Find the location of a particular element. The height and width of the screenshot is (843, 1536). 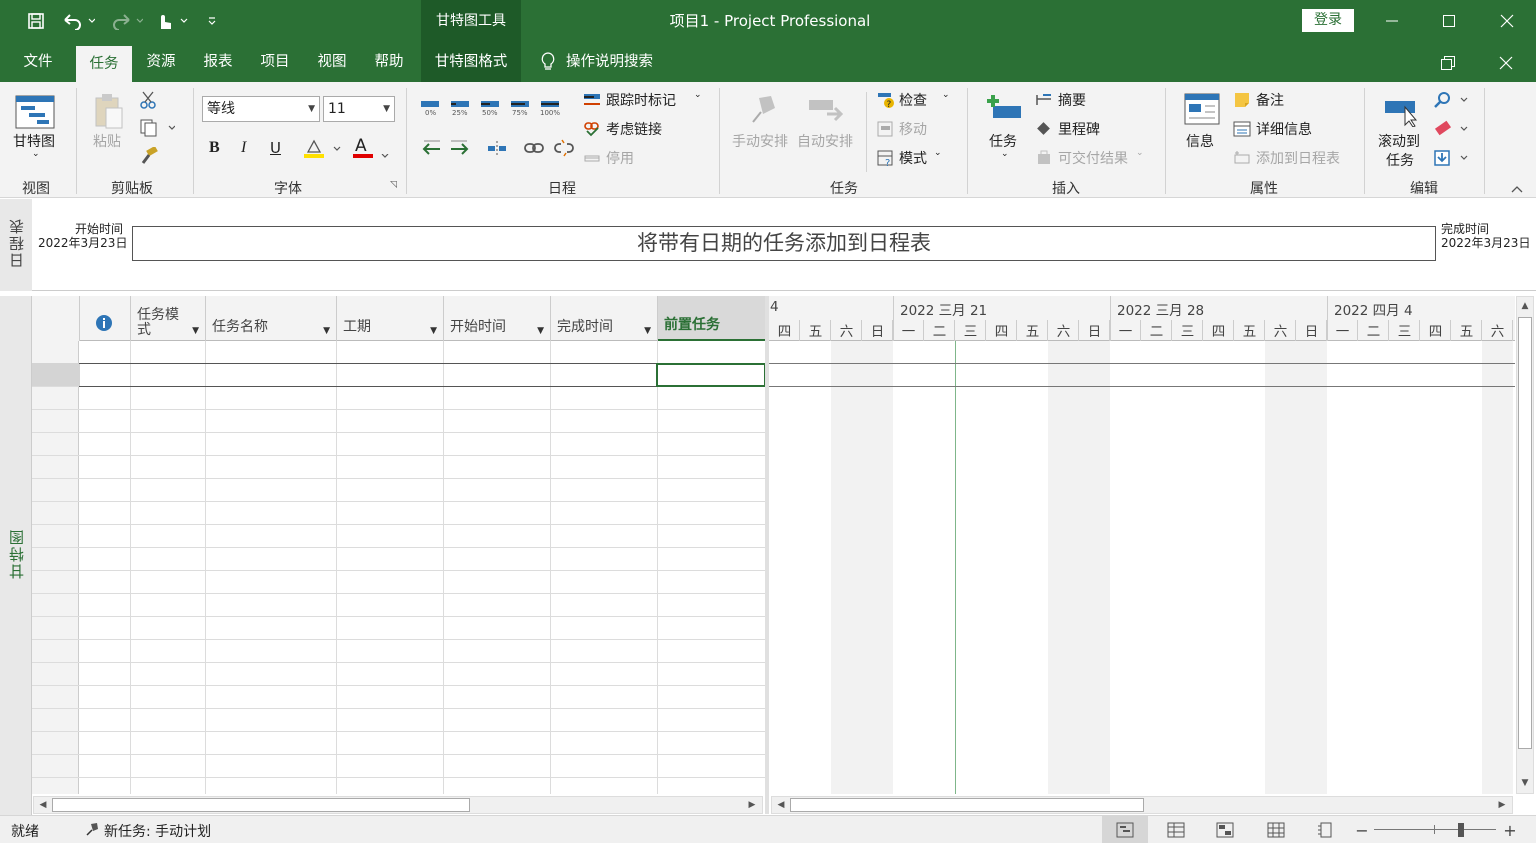

inspect-button: 检查 is located at coordinates (913, 100).